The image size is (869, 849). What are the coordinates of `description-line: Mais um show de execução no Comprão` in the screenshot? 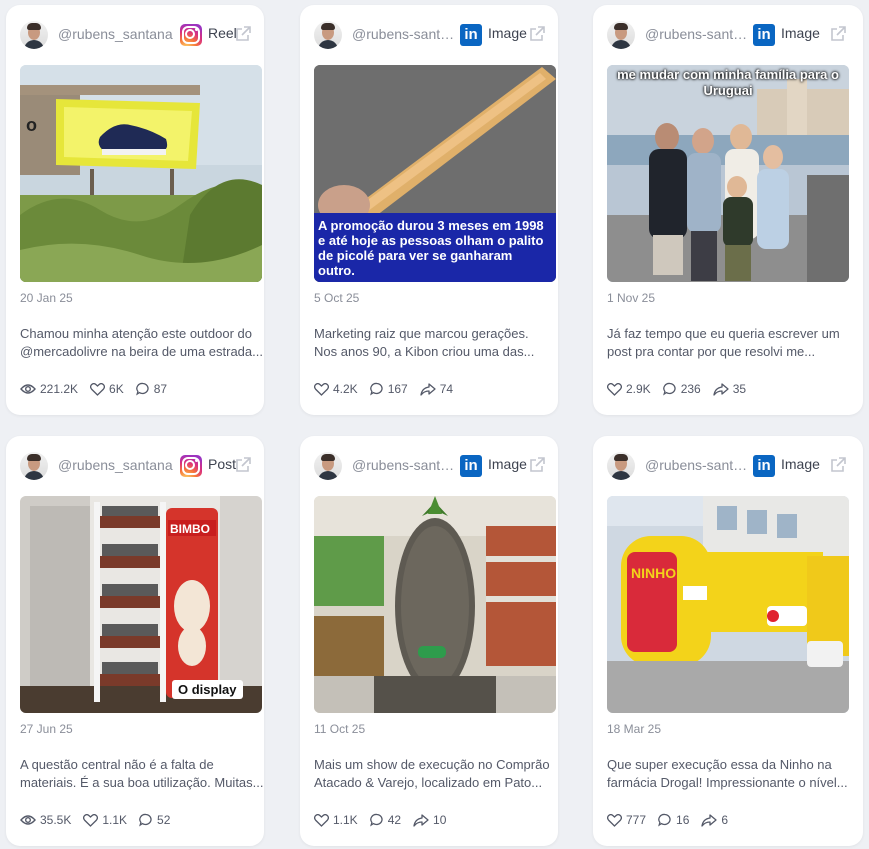 It's located at (432, 764).